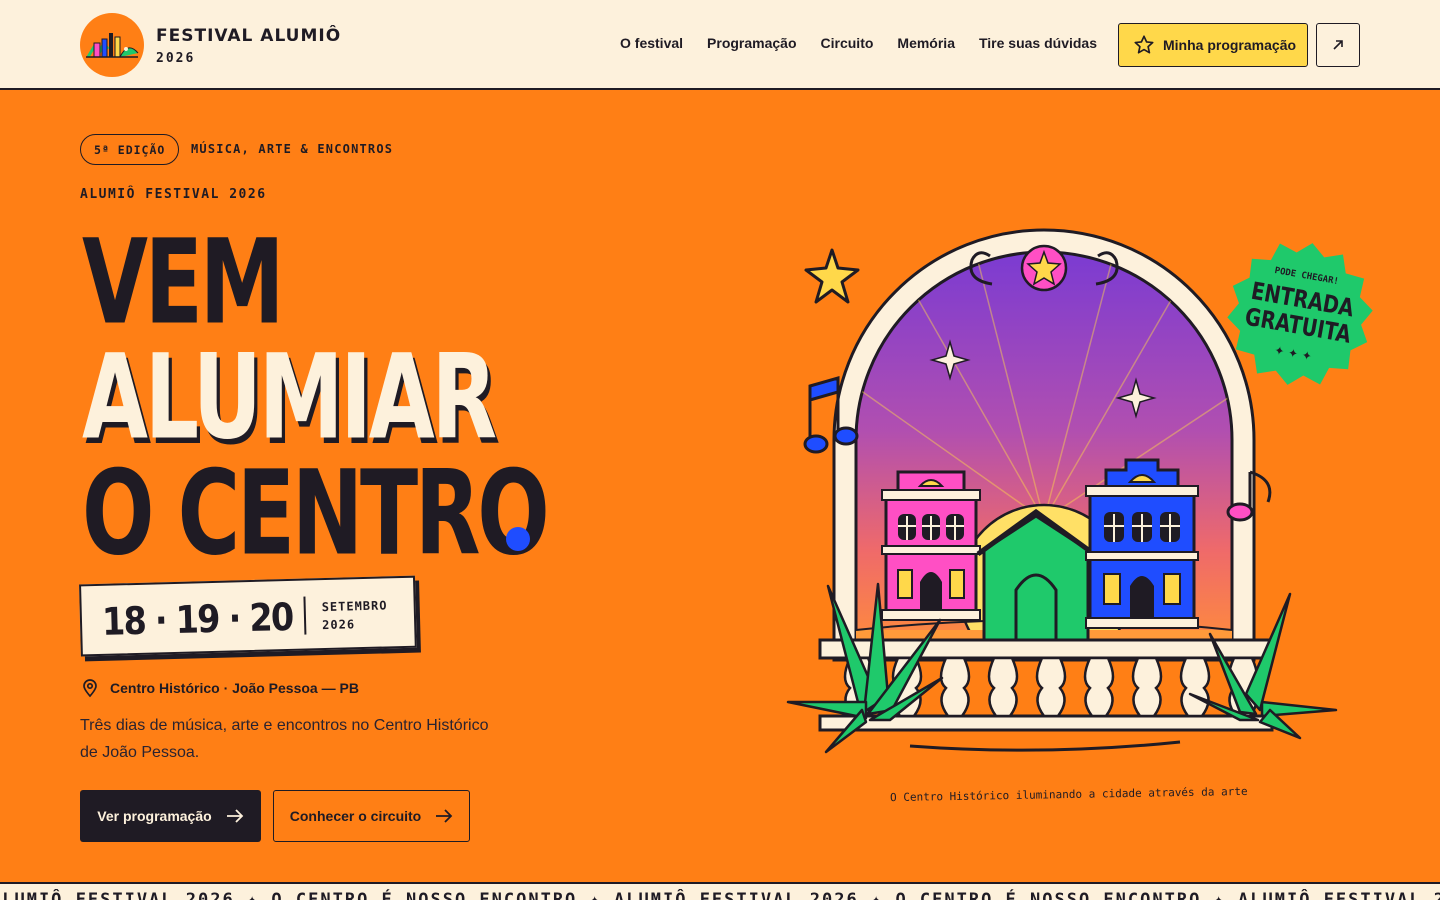 The image size is (1440, 900). What do you see at coordinates (847, 43) in the screenshot?
I see `nav-circuito: Circuito` at bounding box center [847, 43].